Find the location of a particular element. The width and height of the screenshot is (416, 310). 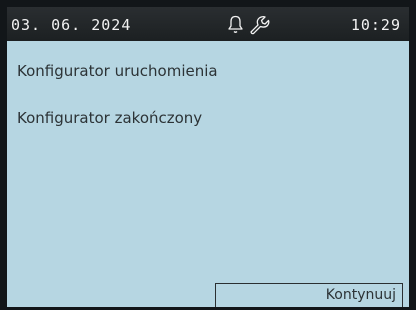

wizard-title: Konfigurator uruchomienia is located at coordinates (117, 71).